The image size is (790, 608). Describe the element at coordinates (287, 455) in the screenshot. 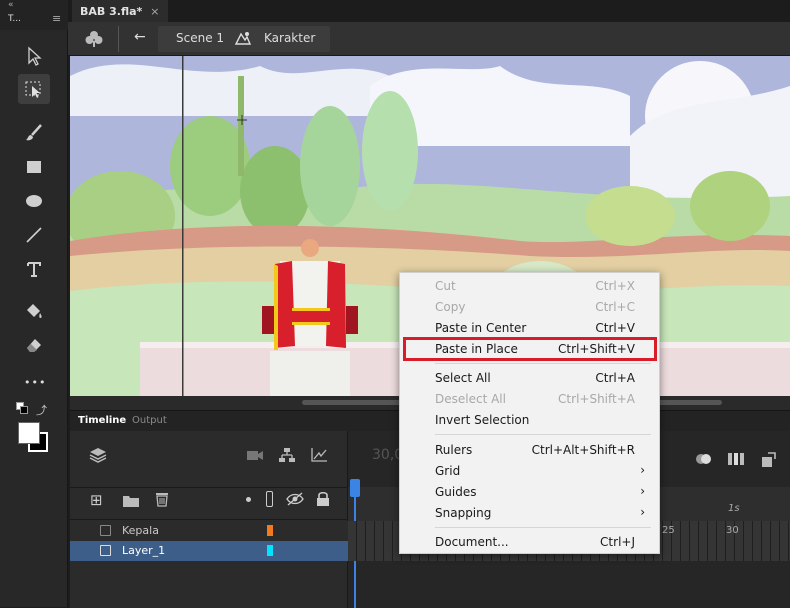

I see `layer-parenting-icon` at that location.